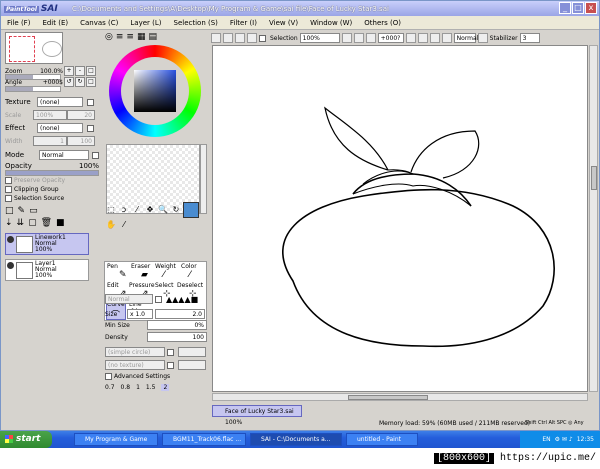 The width and height of the screenshot is (600, 469). Describe the element at coordinates (150, 211) in the screenshot. I see `move-icon: ✥` at that location.